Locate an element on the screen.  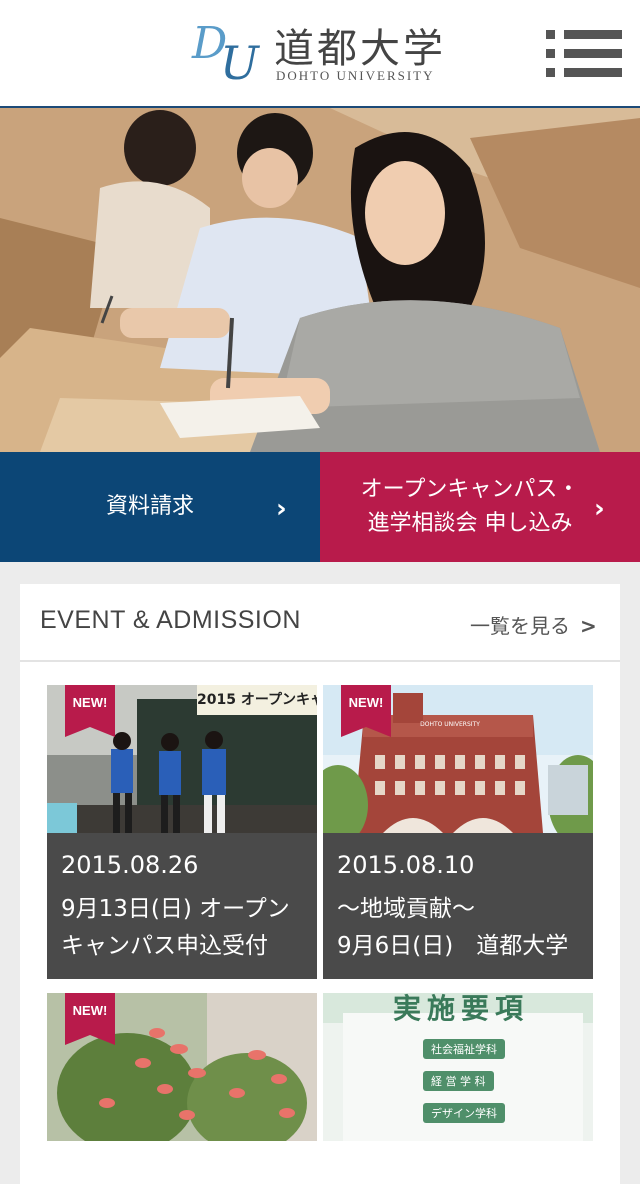
university-logo: D U 道都大学 DOHTO UNIVERSITY is located at coordinates (325, 53).